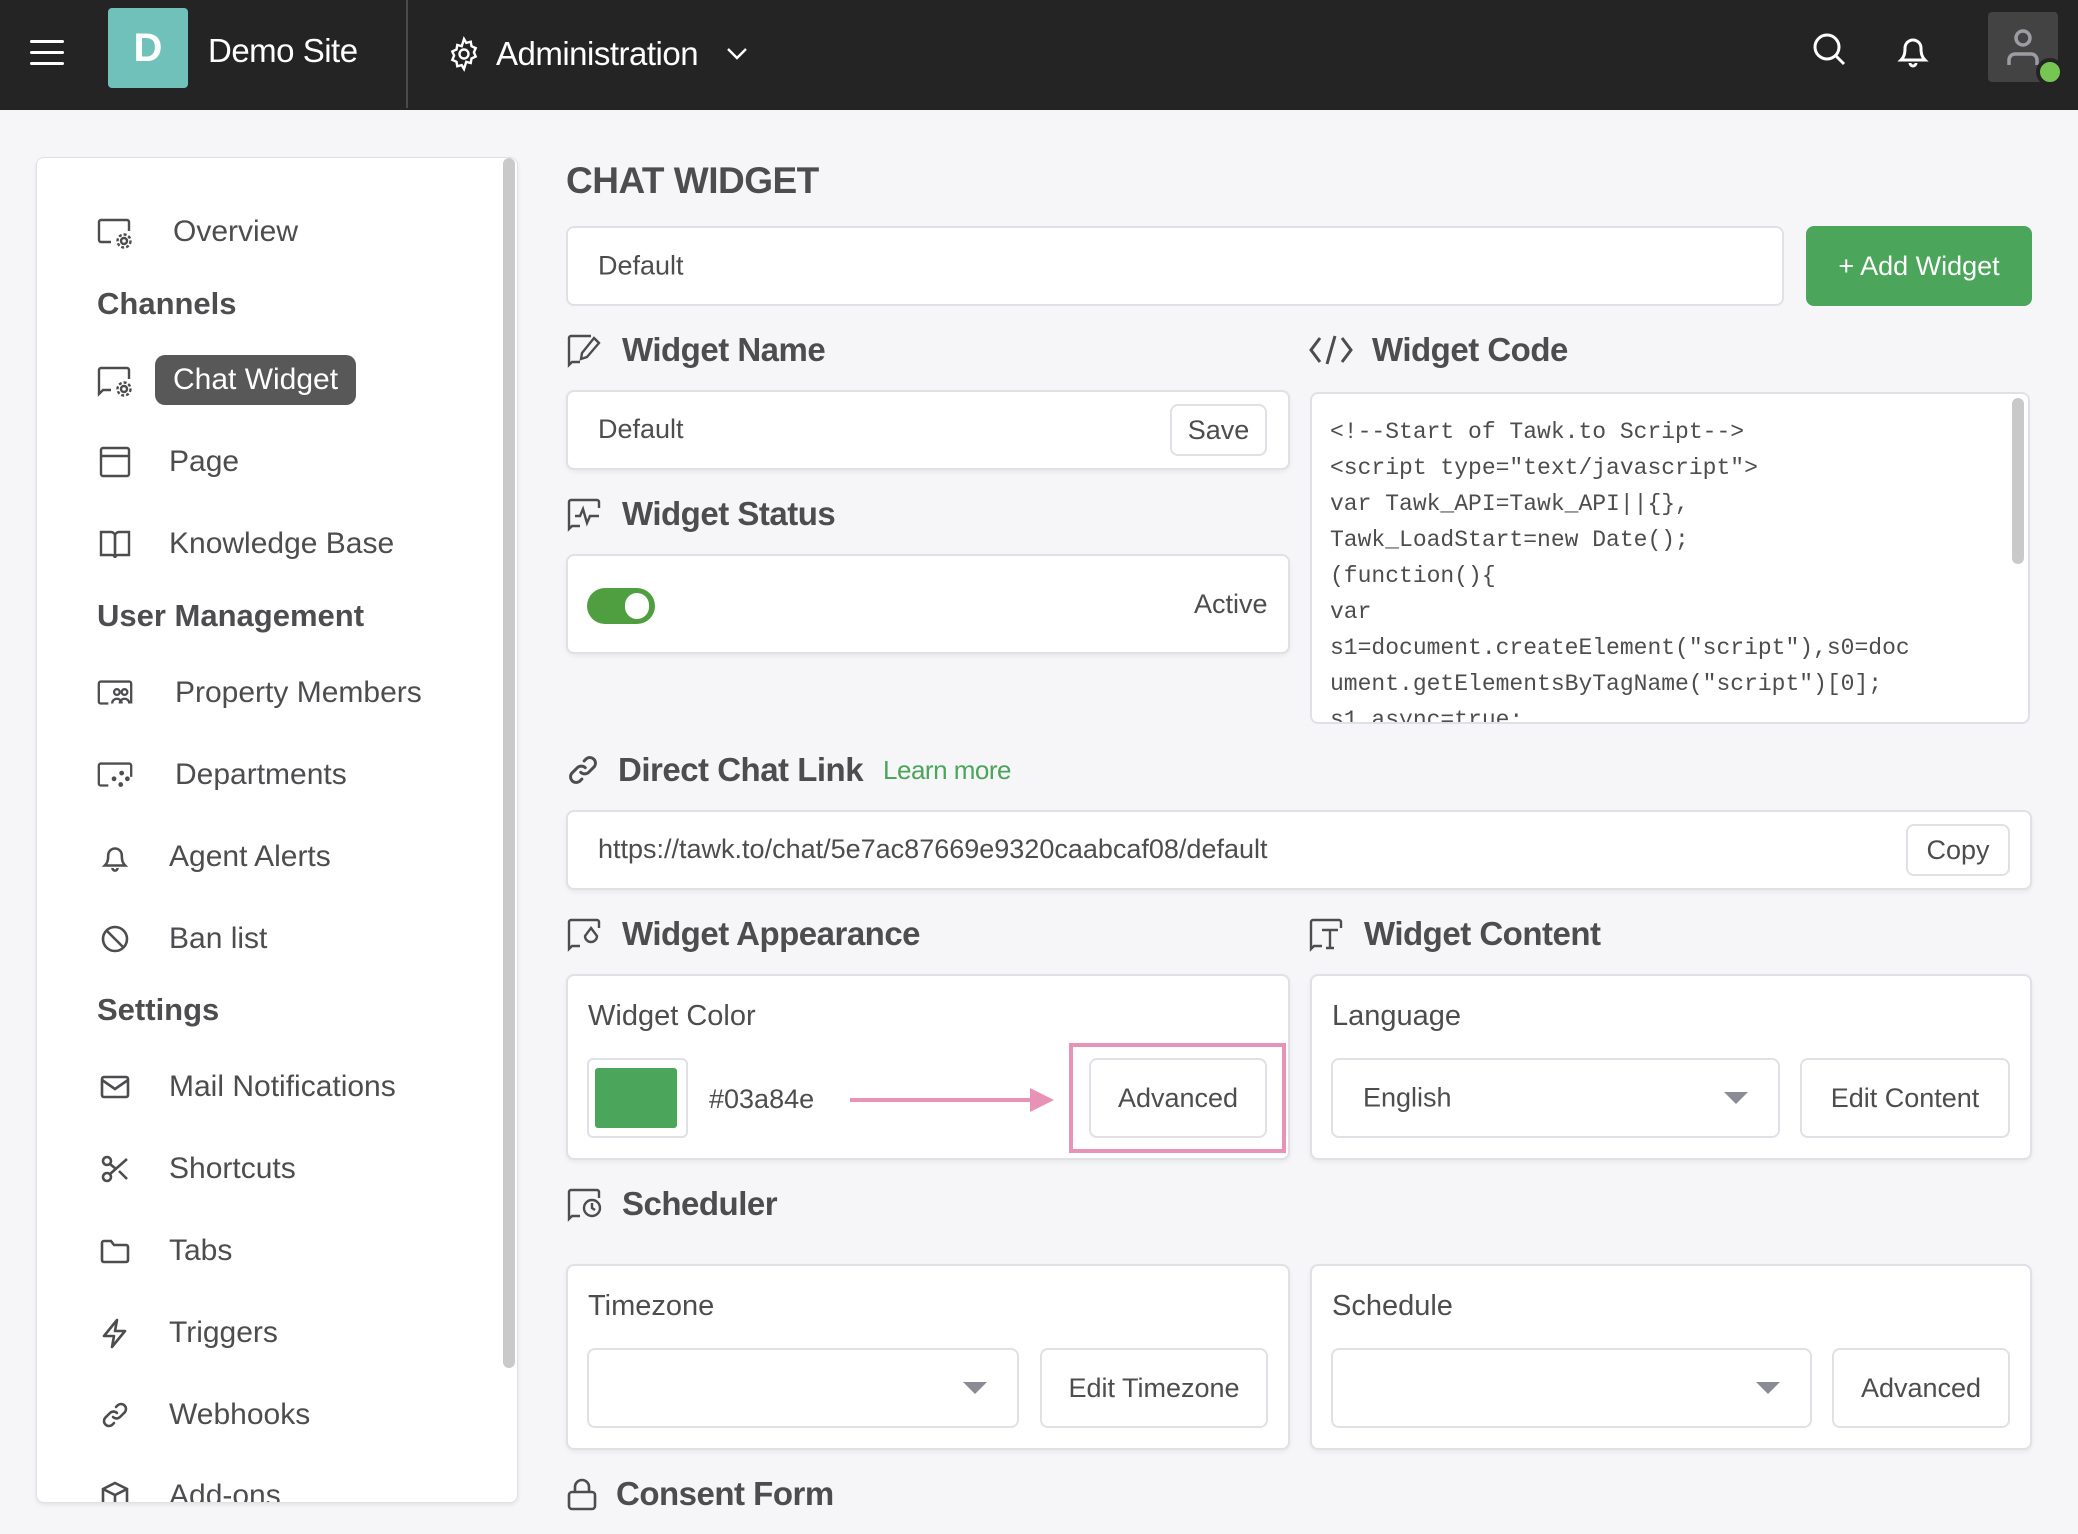  I want to click on gear-icon, so click(464, 54).